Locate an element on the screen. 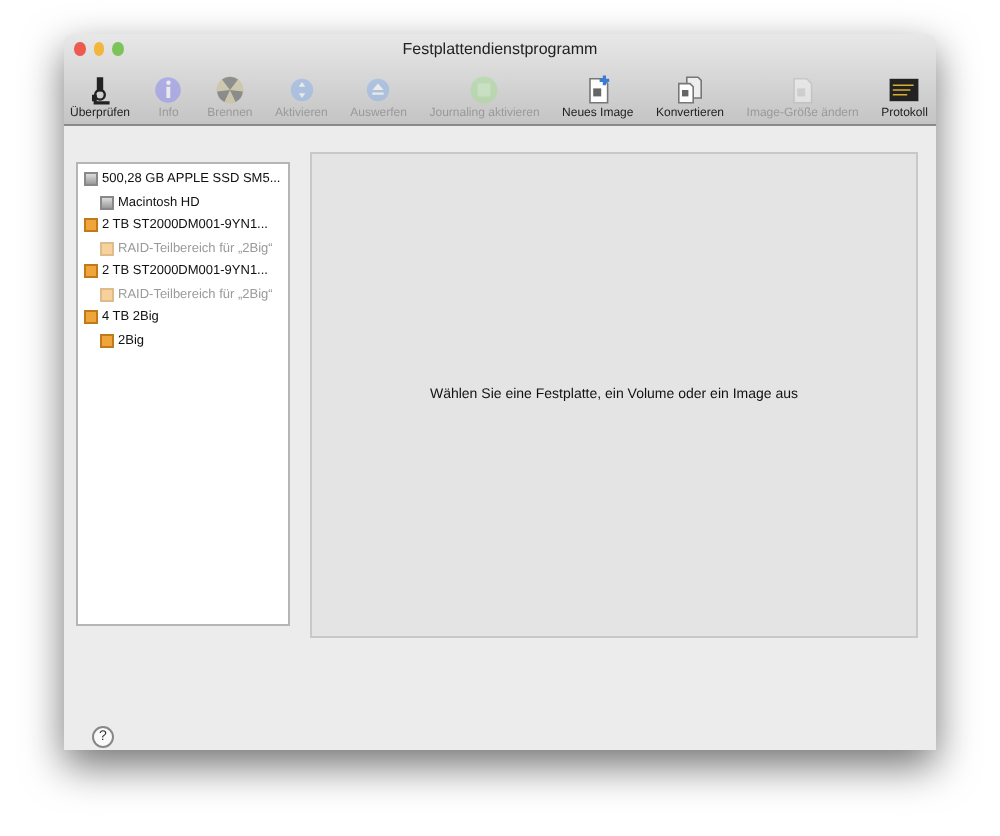 The image size is (1000, 836). log-icon is located at coordinates (904, 90).